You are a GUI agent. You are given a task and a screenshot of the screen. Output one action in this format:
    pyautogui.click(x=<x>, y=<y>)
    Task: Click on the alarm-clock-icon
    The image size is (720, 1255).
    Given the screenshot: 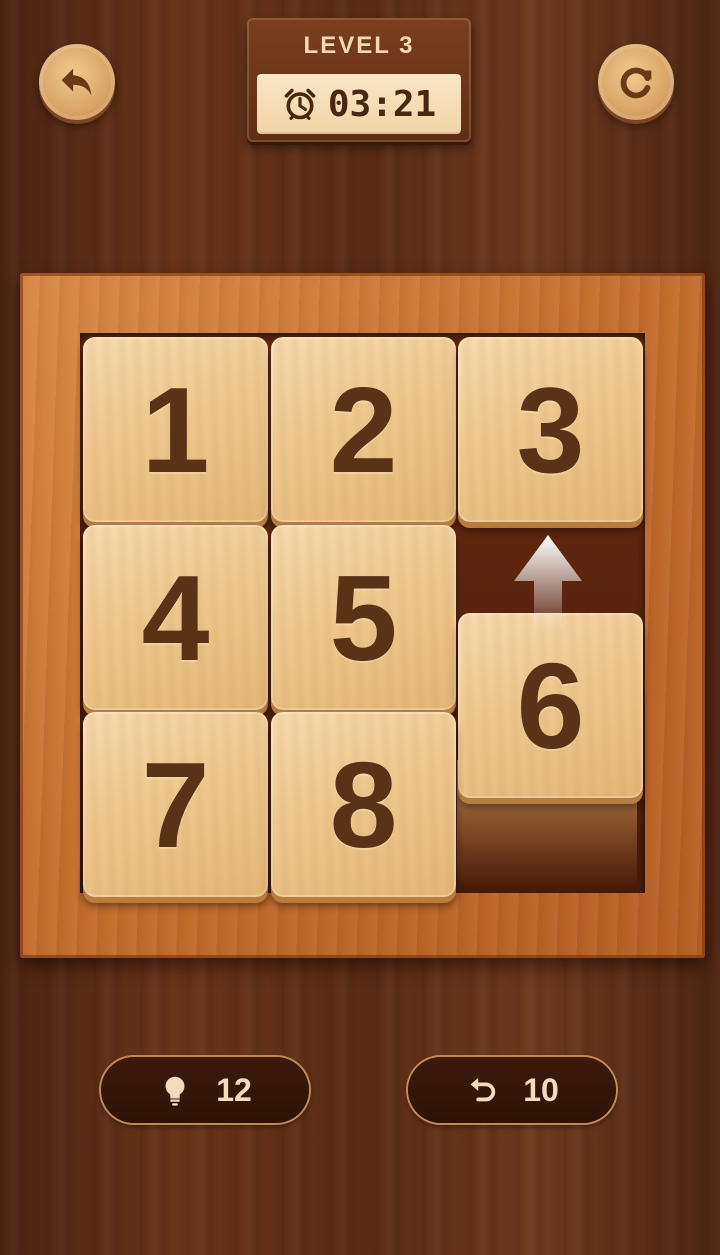 What is the action you would take?
    pyautogui.click(x=300, y=104)
    